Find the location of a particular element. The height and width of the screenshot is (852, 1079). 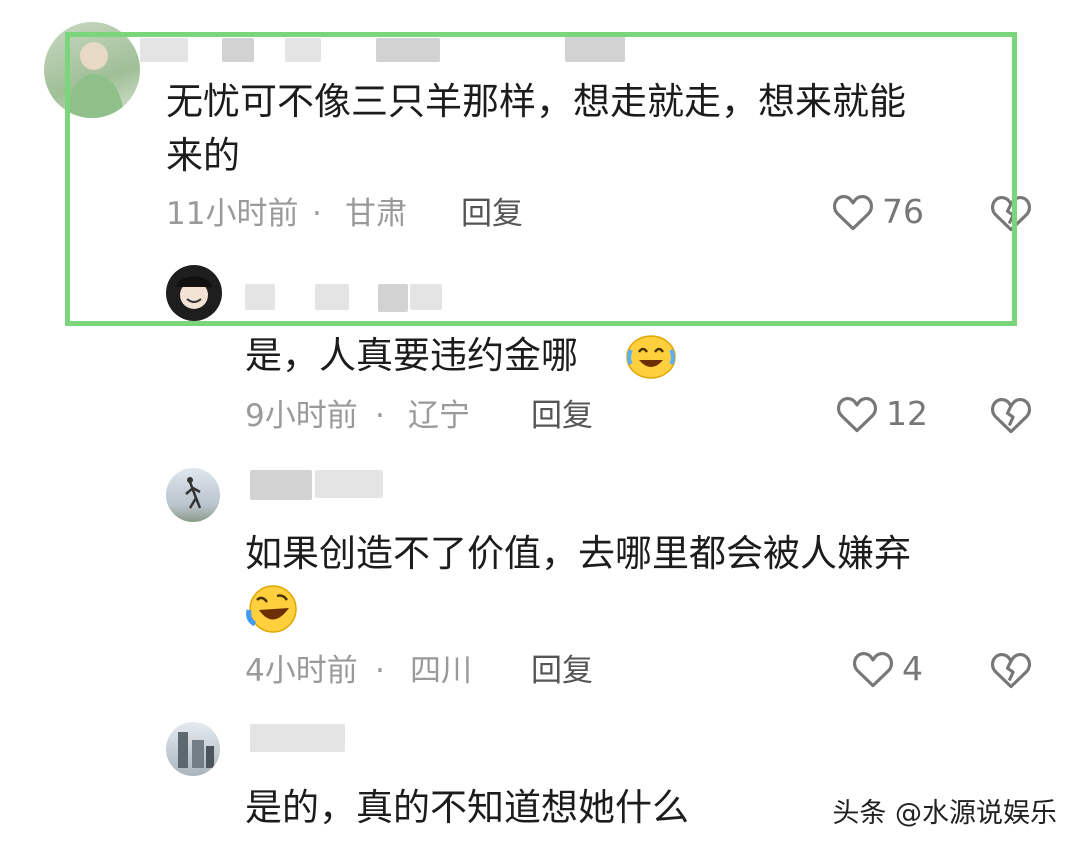

comment-time: 9小时前 is located at coordinates (301, 416).